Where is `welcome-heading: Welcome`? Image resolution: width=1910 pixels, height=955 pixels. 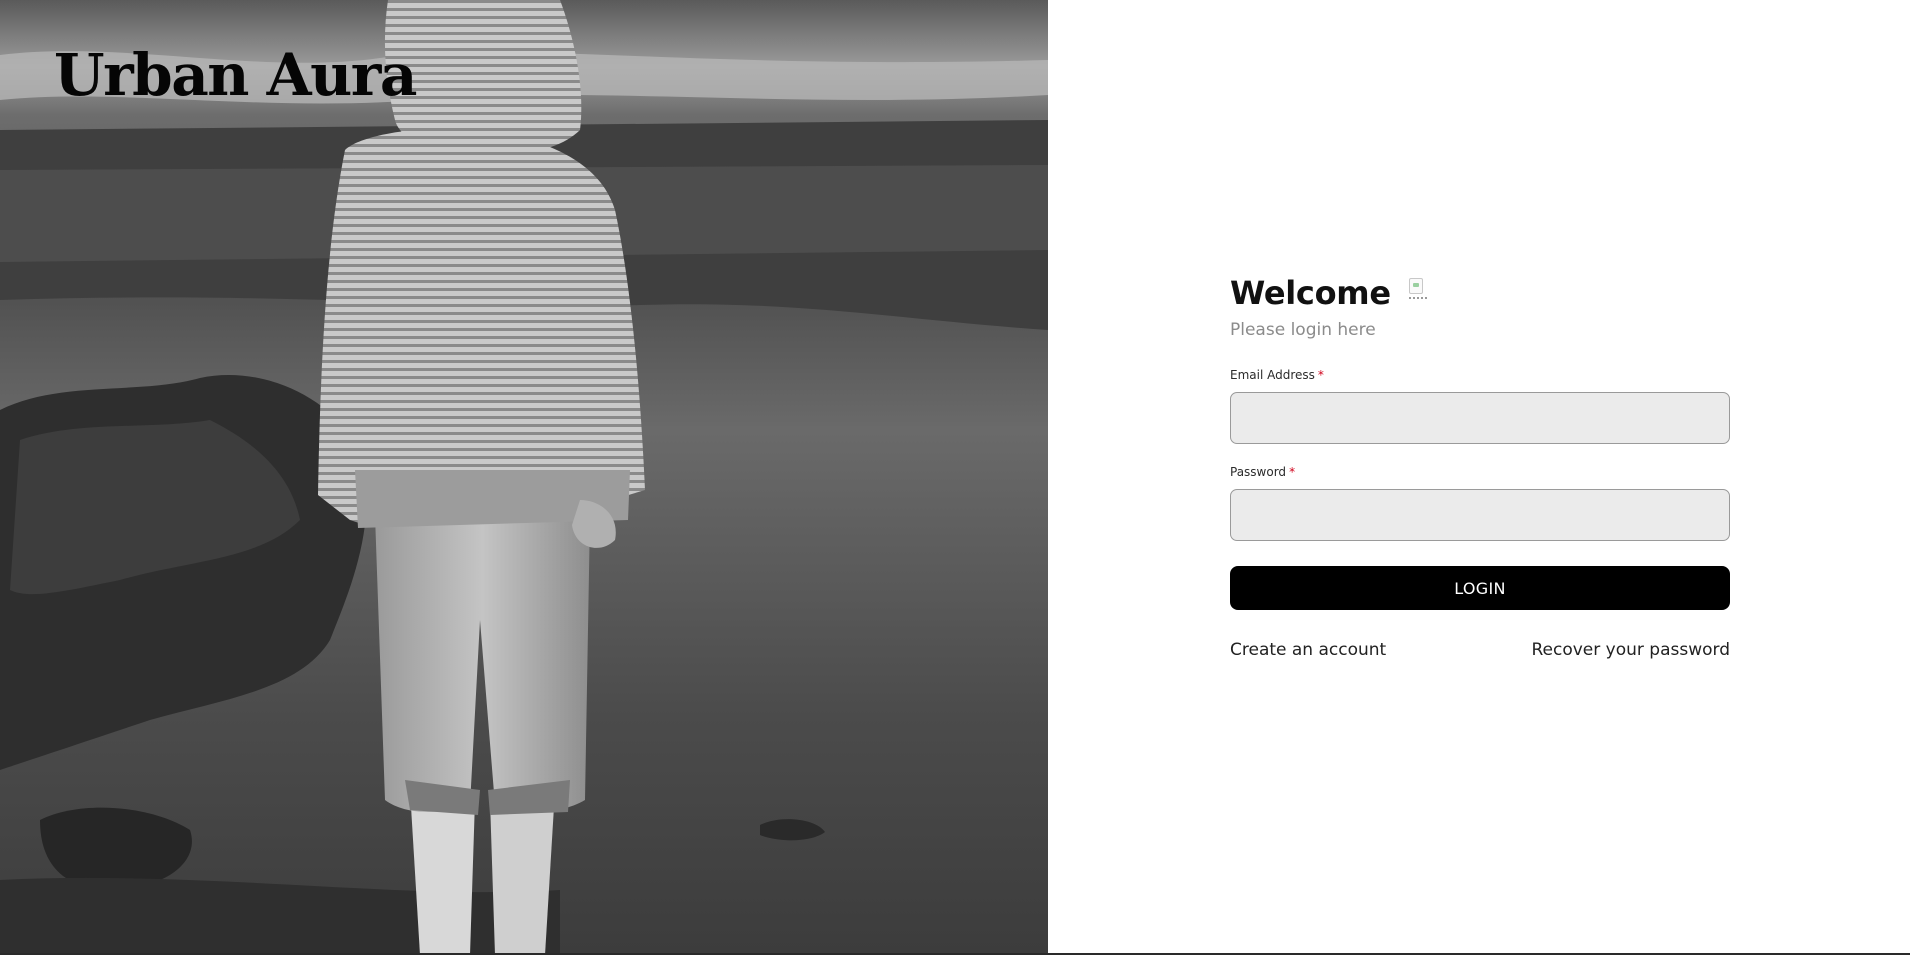 welcome-heading: Welcome is located at coordinates (1310, 293).